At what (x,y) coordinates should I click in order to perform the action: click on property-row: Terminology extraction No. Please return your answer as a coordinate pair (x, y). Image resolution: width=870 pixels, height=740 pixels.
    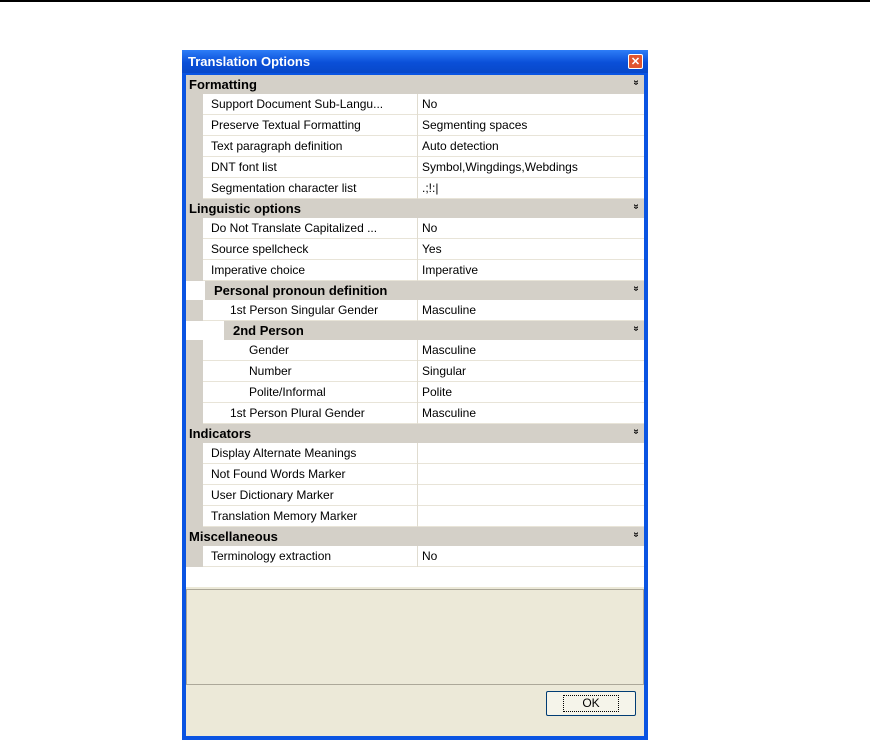
    Looking at the image, I should click on (415, 556).